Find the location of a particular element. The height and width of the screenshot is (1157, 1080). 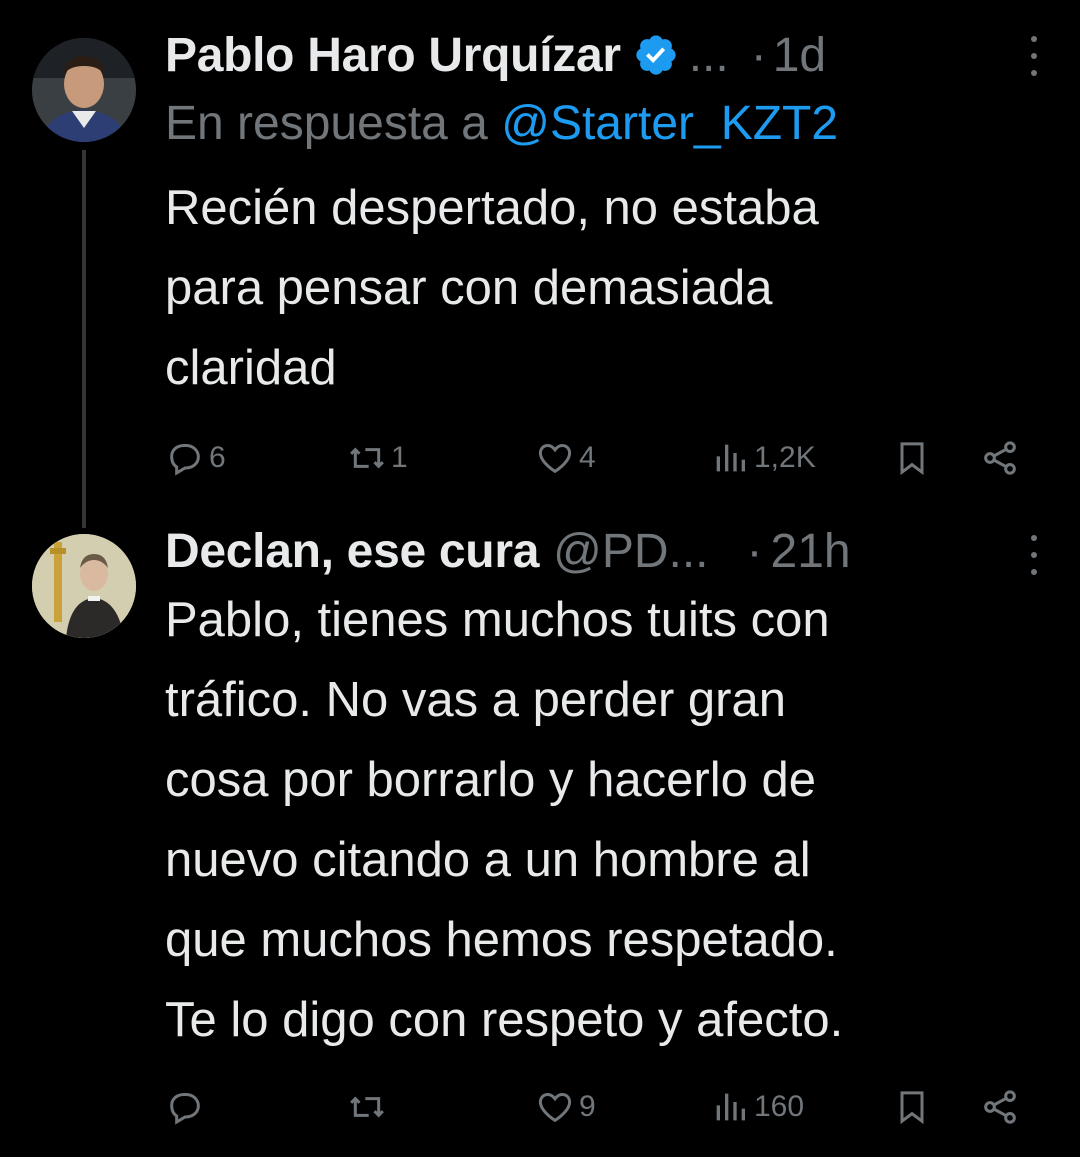

reply-to-prefix: En respuesta a is located at coordinates (333, 123).